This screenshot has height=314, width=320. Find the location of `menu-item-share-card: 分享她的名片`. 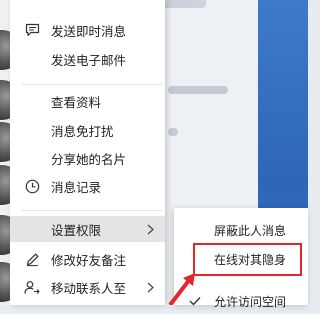

menu-item-share-card: 分享她的名片 is located at coordinates (87, 158).